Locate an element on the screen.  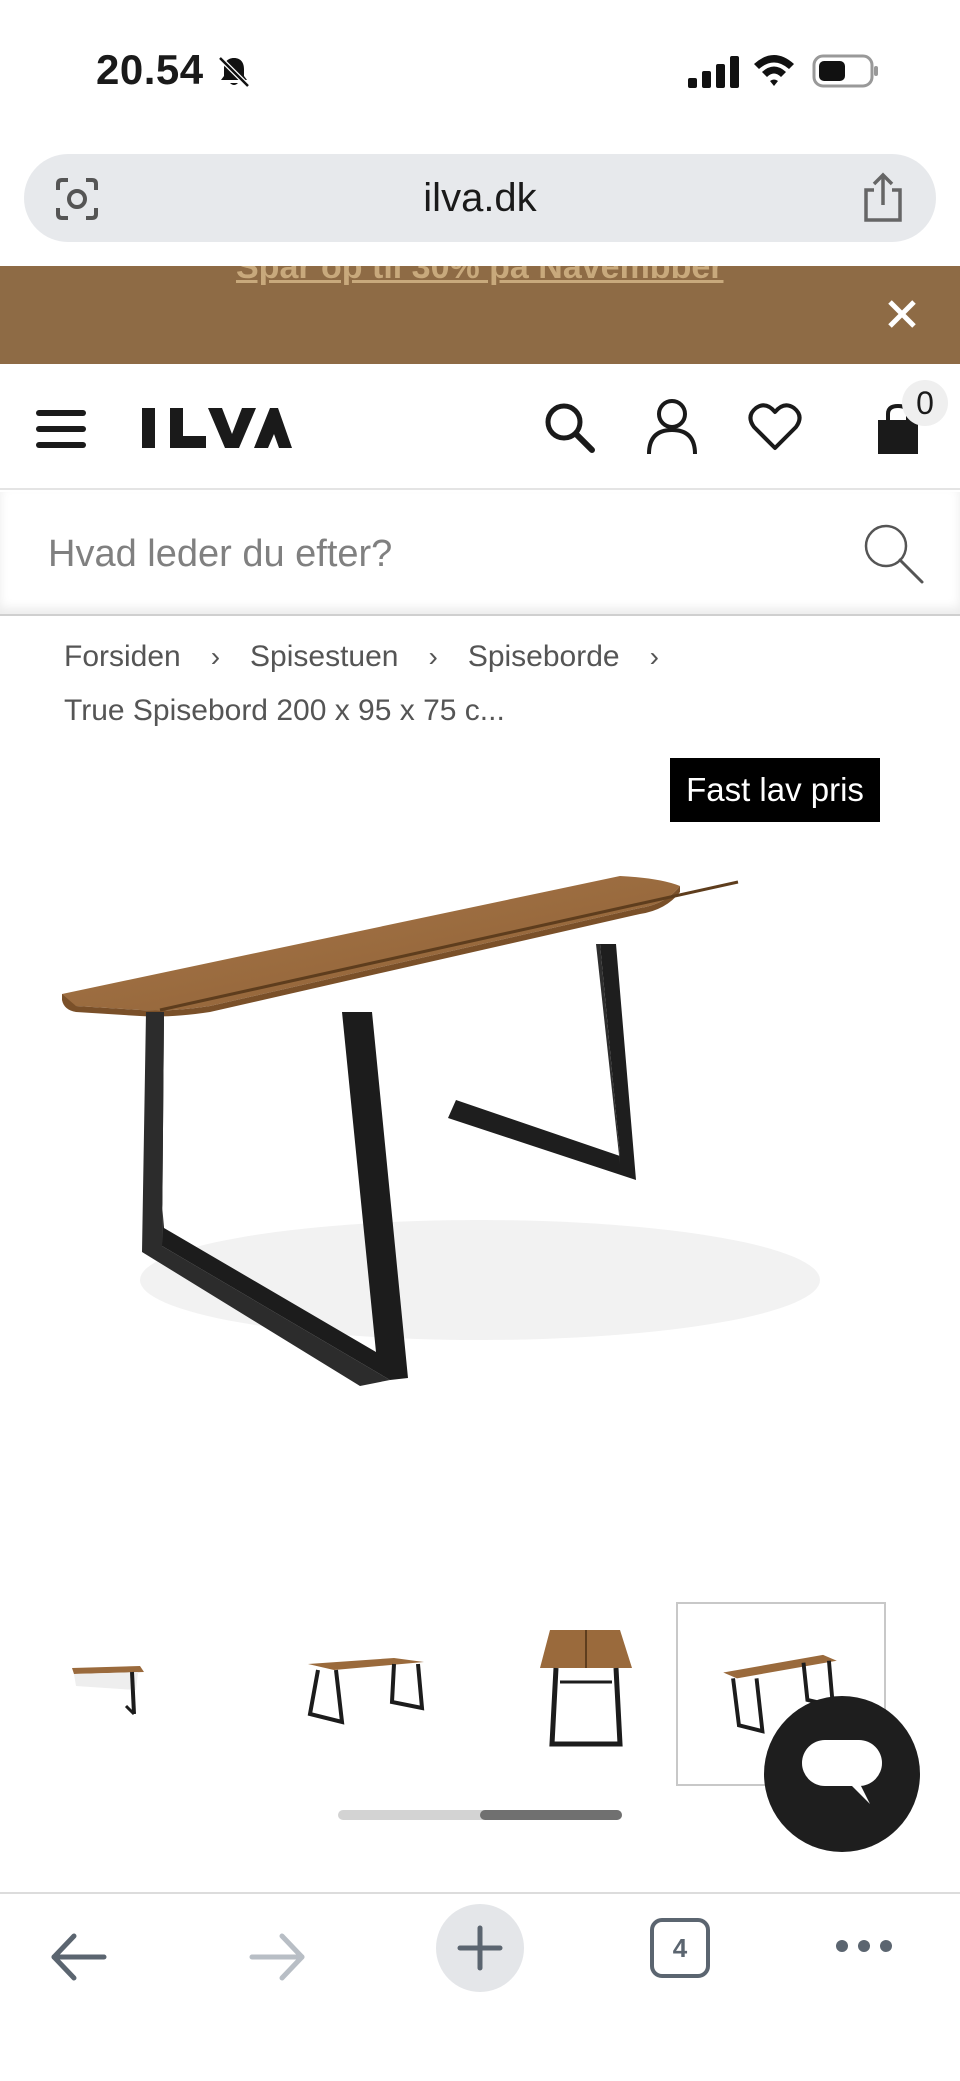
breadcrumb-item-spisestuen: Spisestuen is located at coordinates (324, 657).